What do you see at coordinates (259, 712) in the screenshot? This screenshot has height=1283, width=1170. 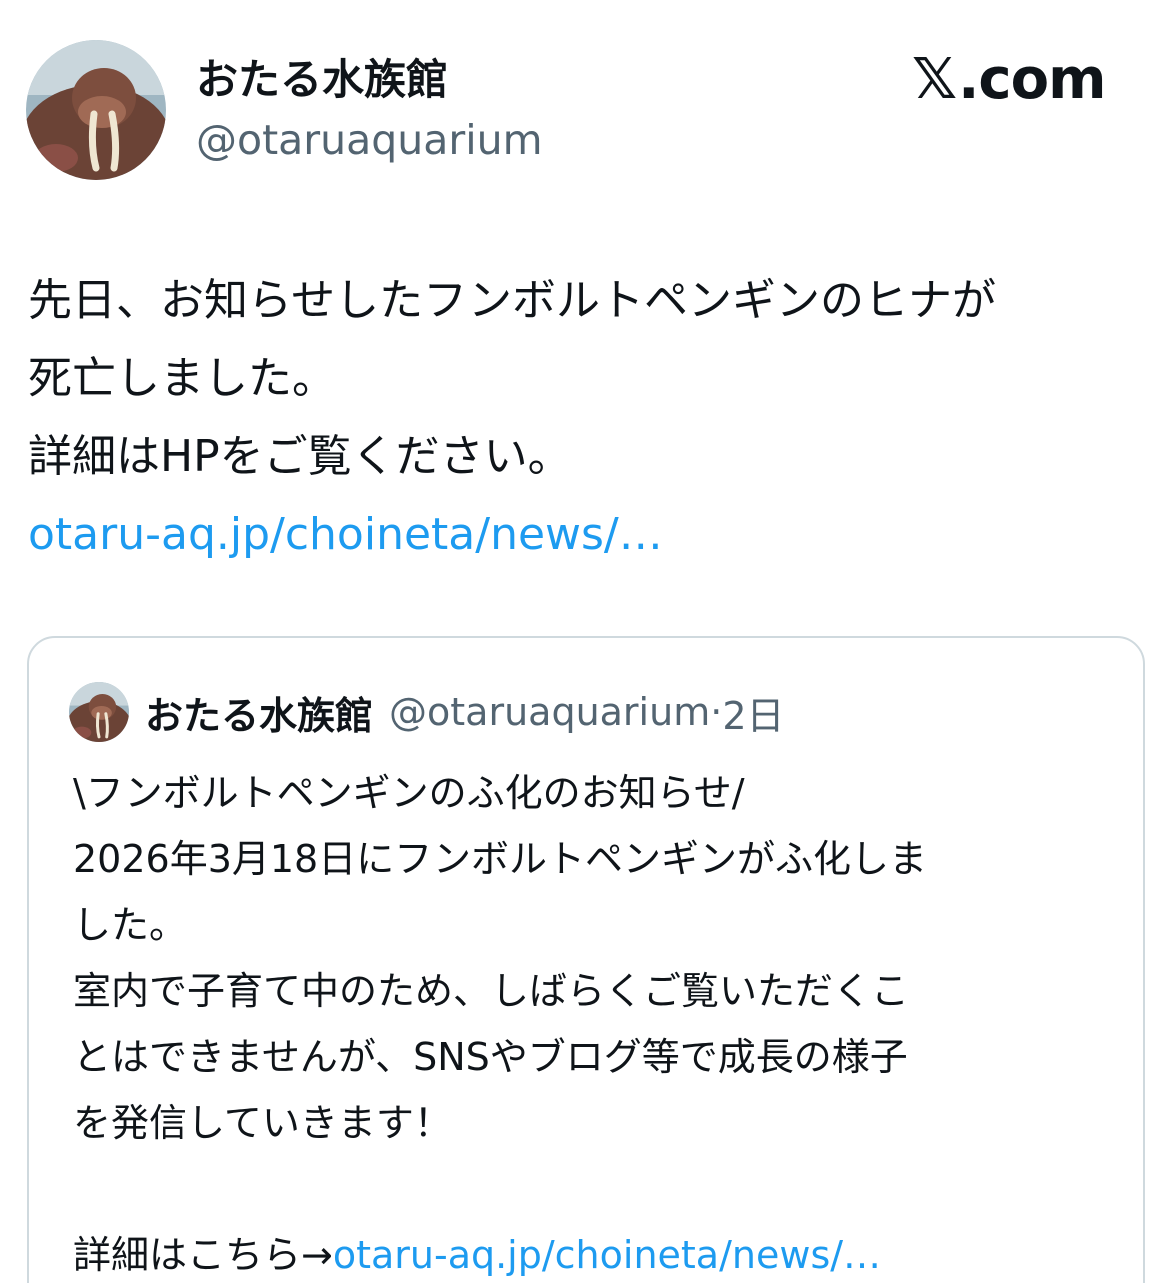 I see `quoted-display-name: おたる水族館` at bounding box center [259, 712].